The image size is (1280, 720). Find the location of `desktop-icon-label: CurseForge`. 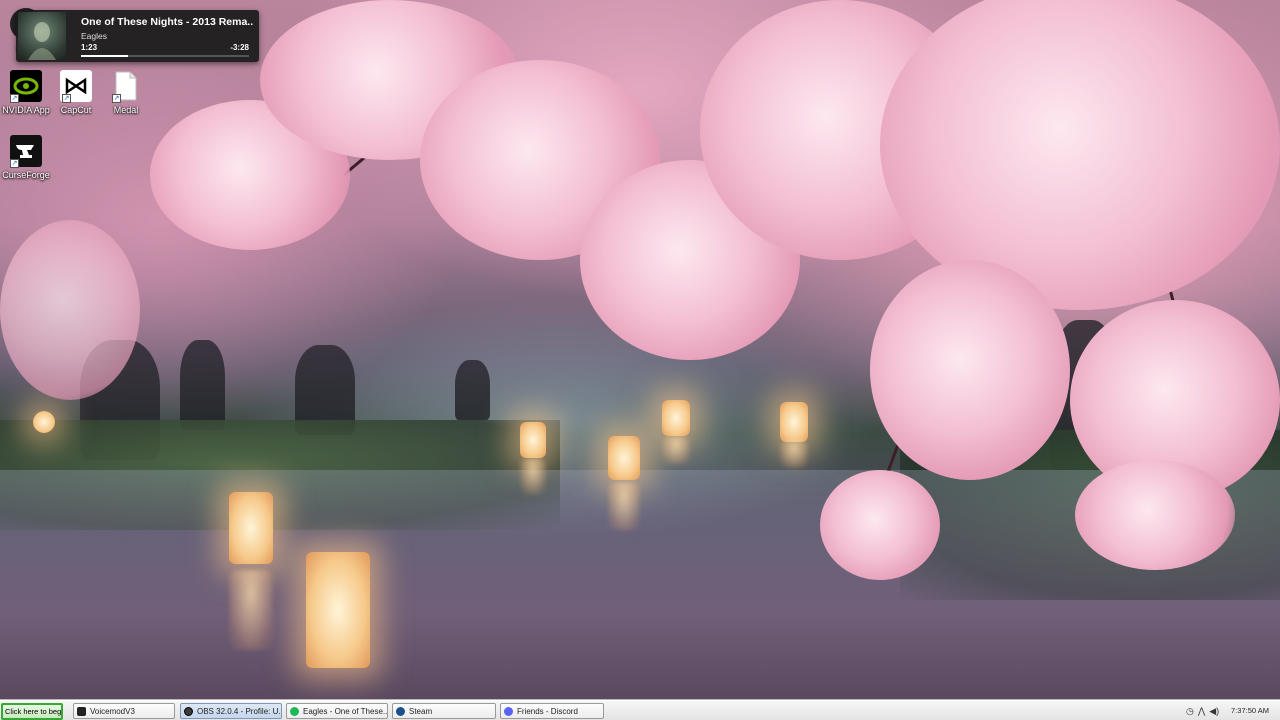

desktop-icon-label: CurseForge is located at coordinates (26, 175).